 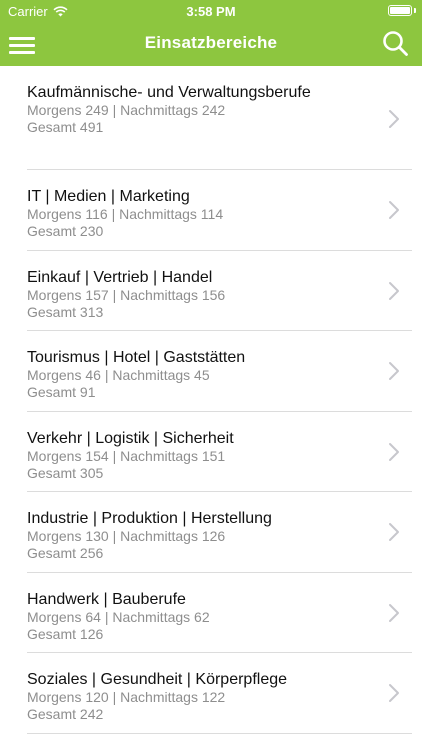 What do you see at coordinates (126, 294) in the screenshot?
I see `item-shift-counts: Morgens 157 | Nachmittags 156` at bounding box center [126, 294].